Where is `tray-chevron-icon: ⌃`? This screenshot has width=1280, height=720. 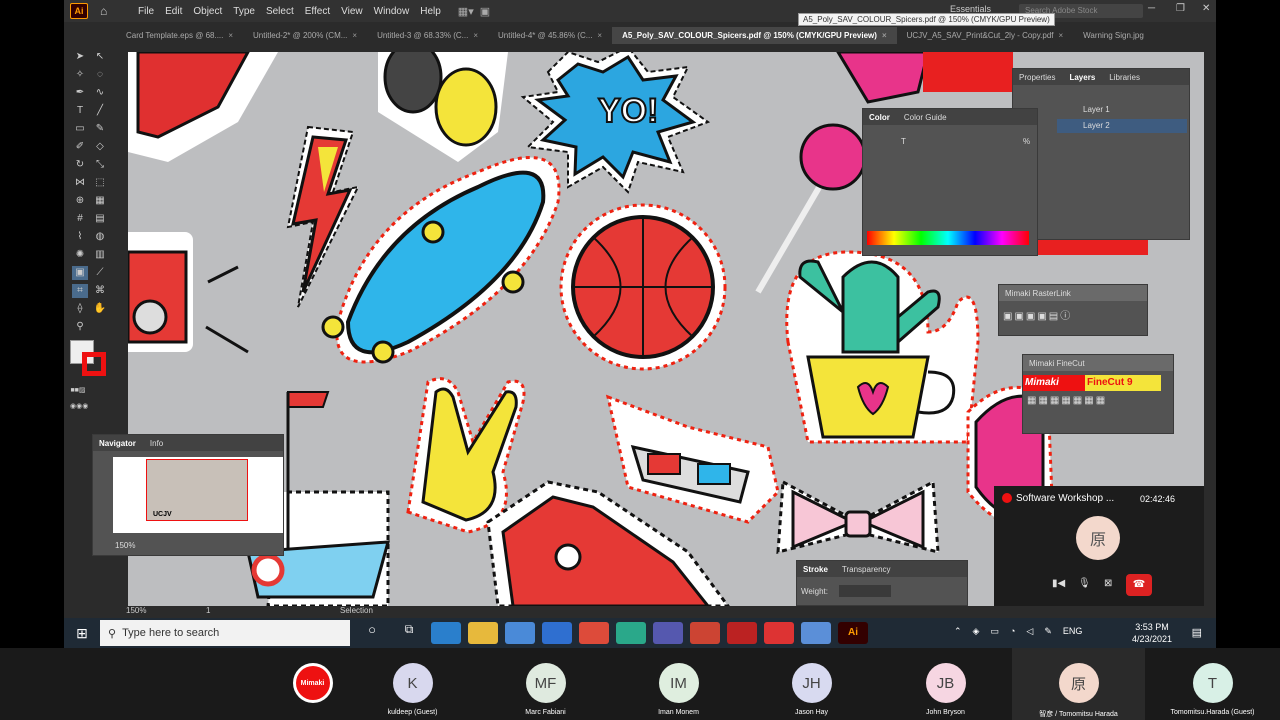
tray-chevron-icon: ⌃ is located at coordinates (958, 631).